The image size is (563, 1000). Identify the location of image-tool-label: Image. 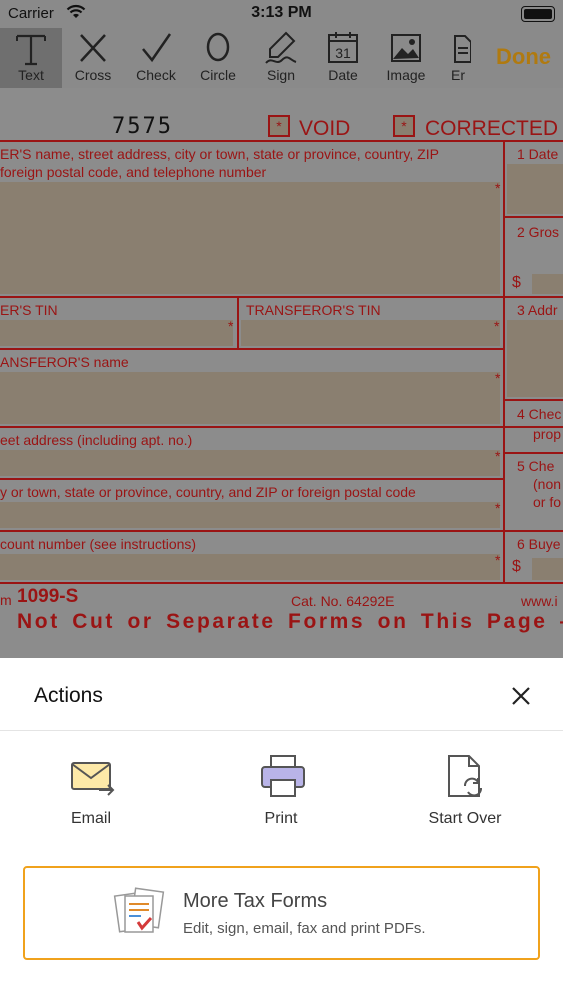
(406, 75).